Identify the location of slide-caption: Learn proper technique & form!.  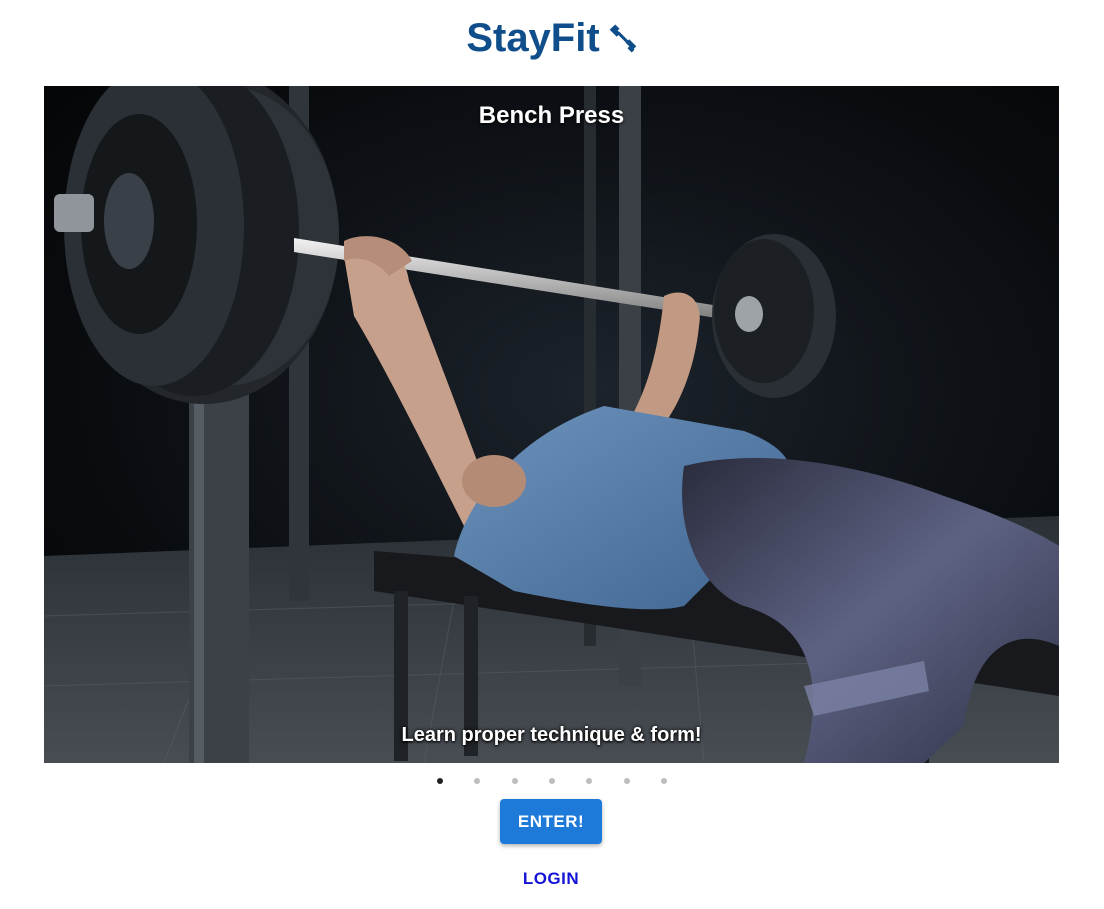
(551, 735).